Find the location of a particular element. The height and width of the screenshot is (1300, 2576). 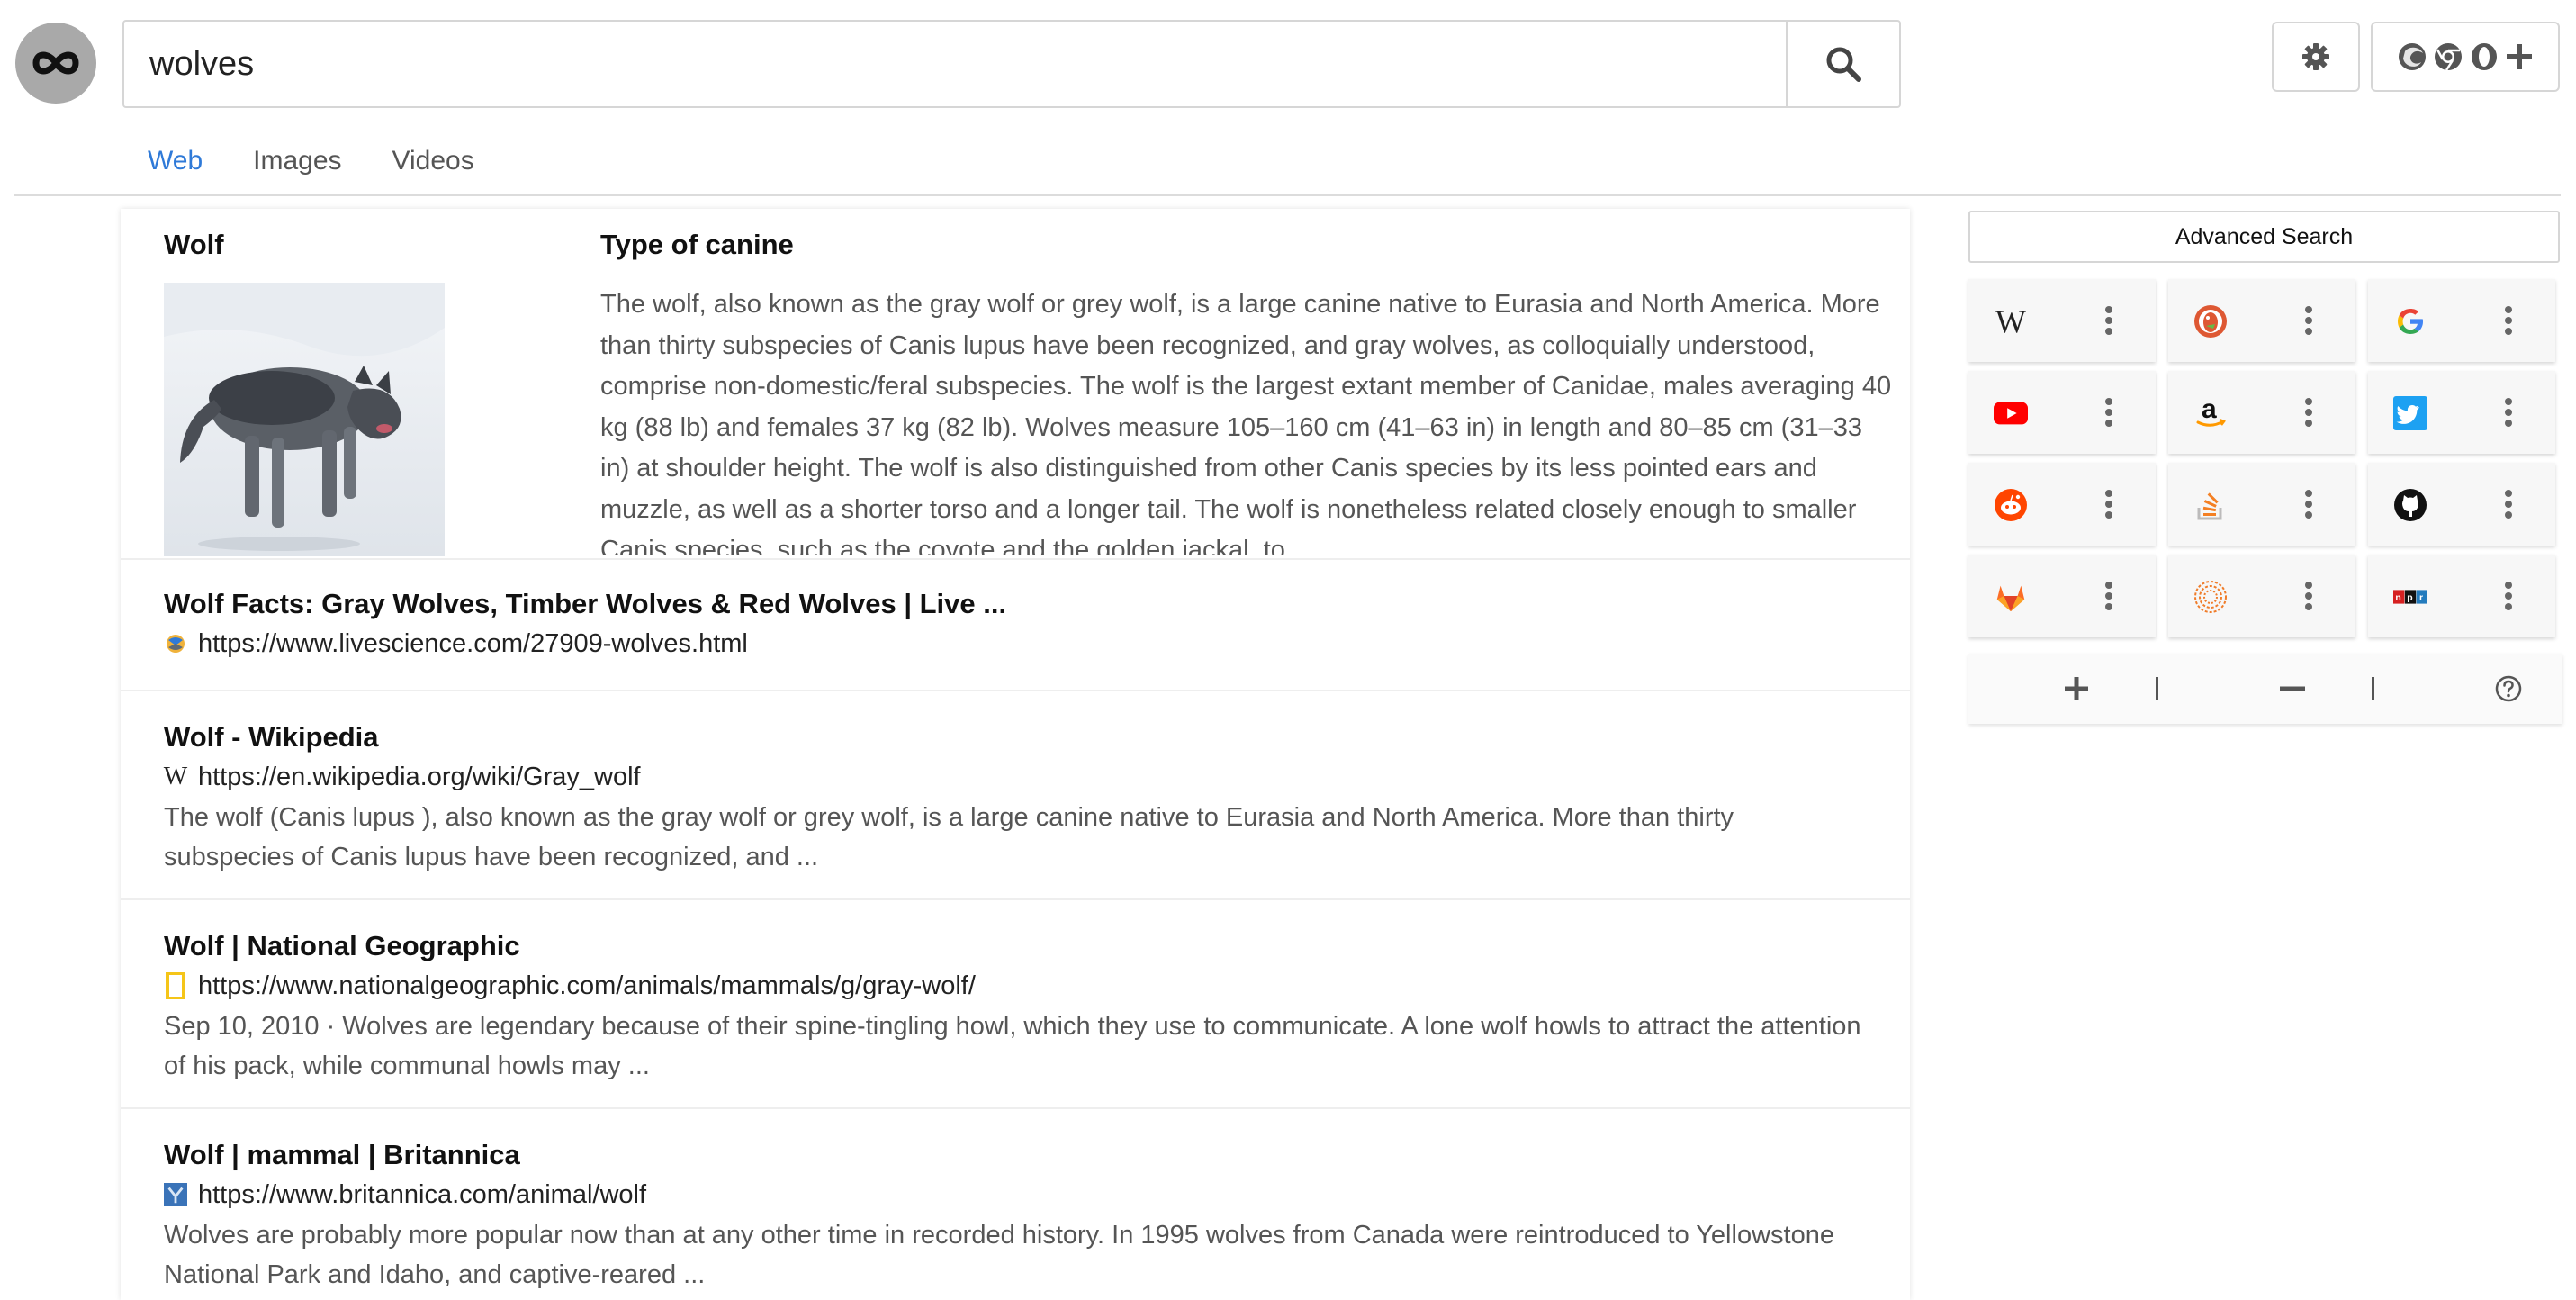

tab-images: Images is located at coordinates (297, 165).